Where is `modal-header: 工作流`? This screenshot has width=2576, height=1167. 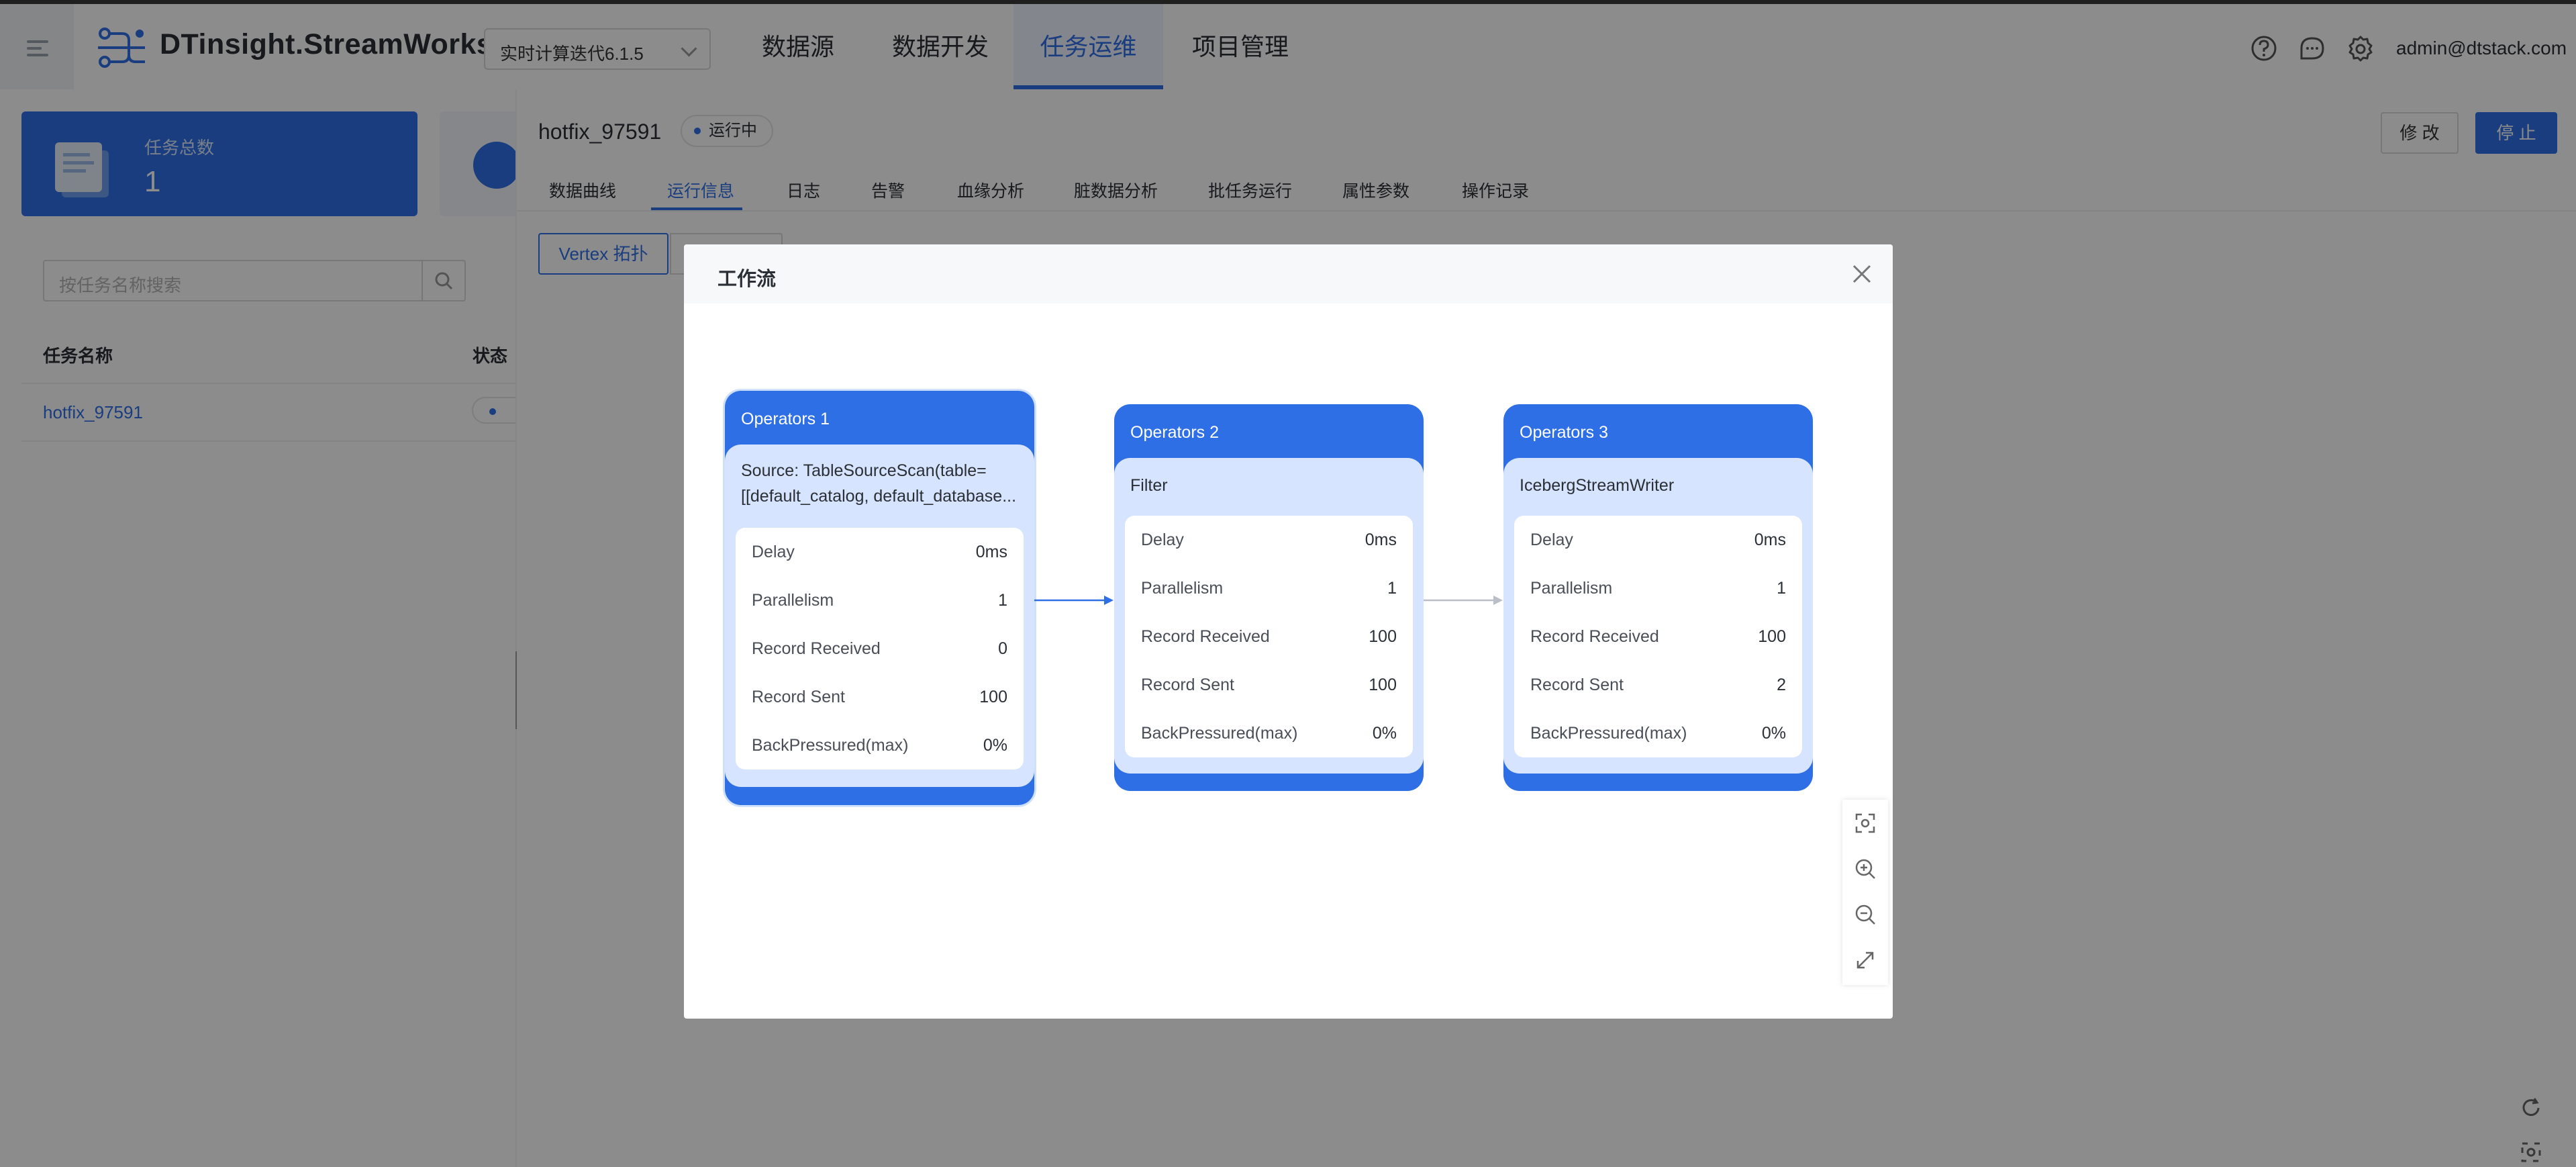
modal-header: 工作流 is located at coordinates (1288, 274).